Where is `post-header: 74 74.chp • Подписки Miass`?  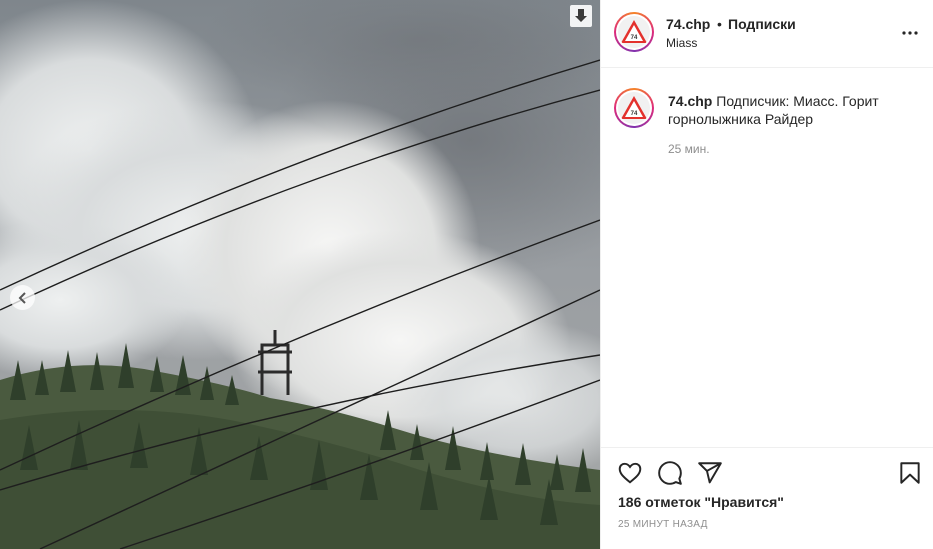 post-header: 74 74.chp • Подписки Miass is located at coordinates (767, 34).